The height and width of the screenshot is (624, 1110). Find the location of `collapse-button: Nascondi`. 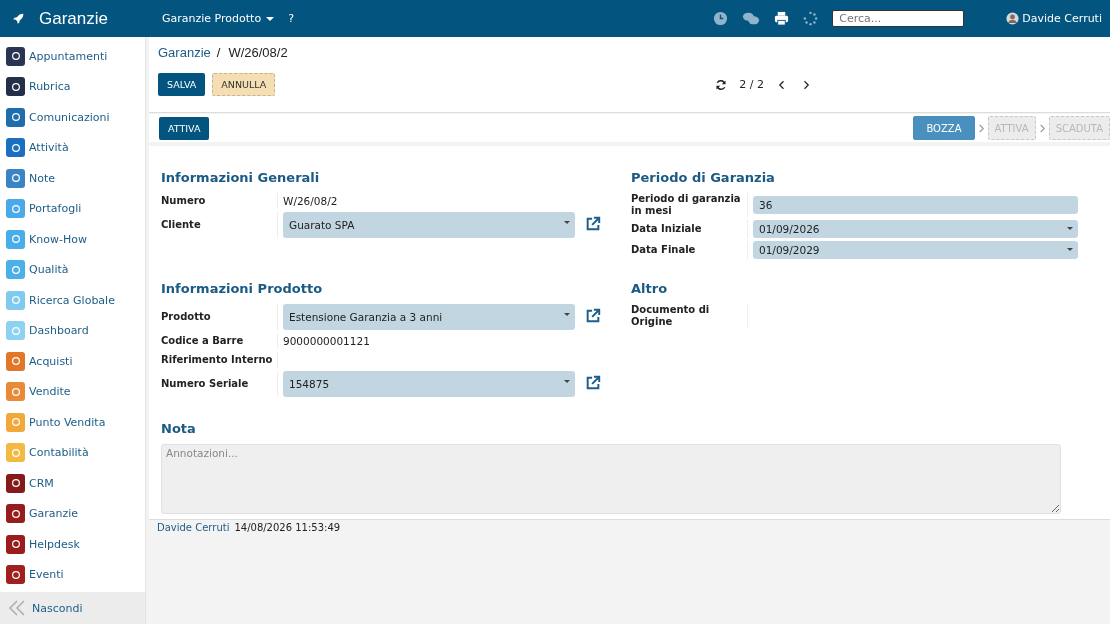

collapse-button: Nascondi is located at coordinates (72, 608).